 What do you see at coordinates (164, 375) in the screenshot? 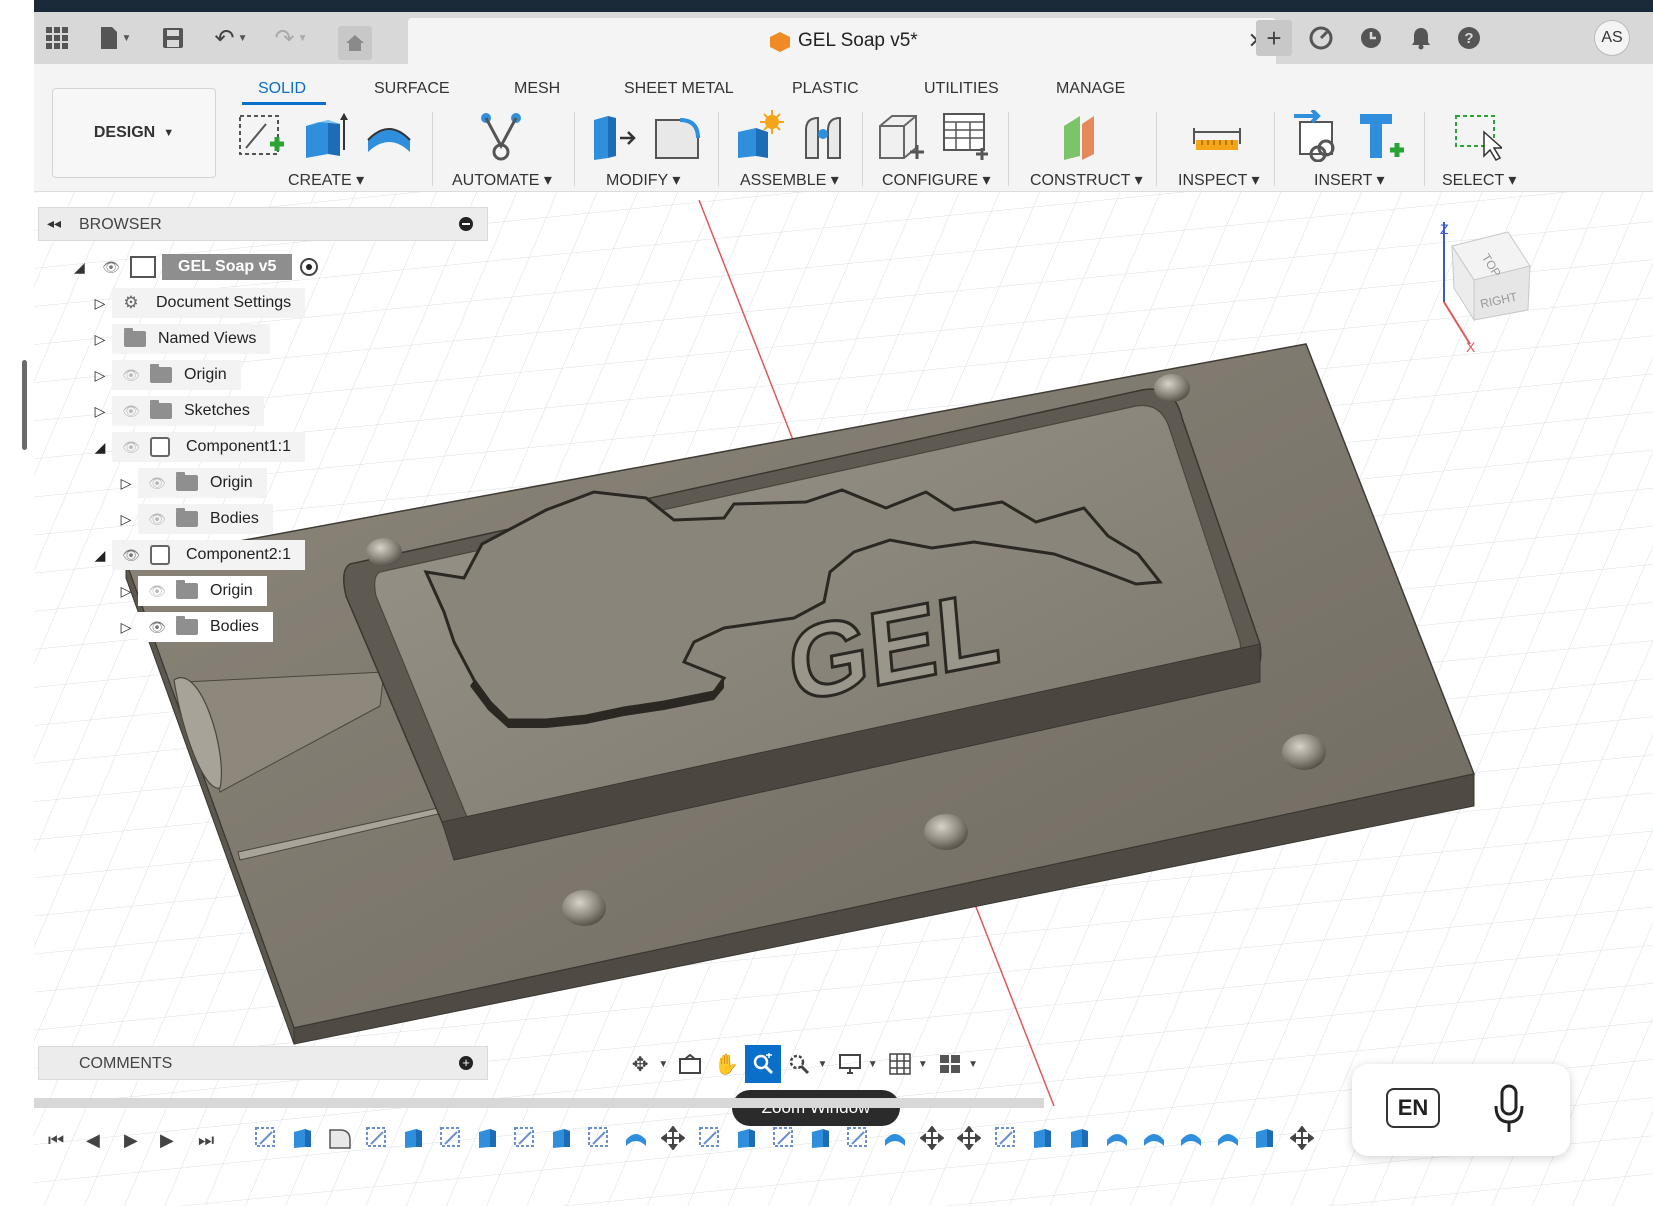
I see `browser-item-origin: ▷ 👁 Origin` at bounding box center [164, 375].